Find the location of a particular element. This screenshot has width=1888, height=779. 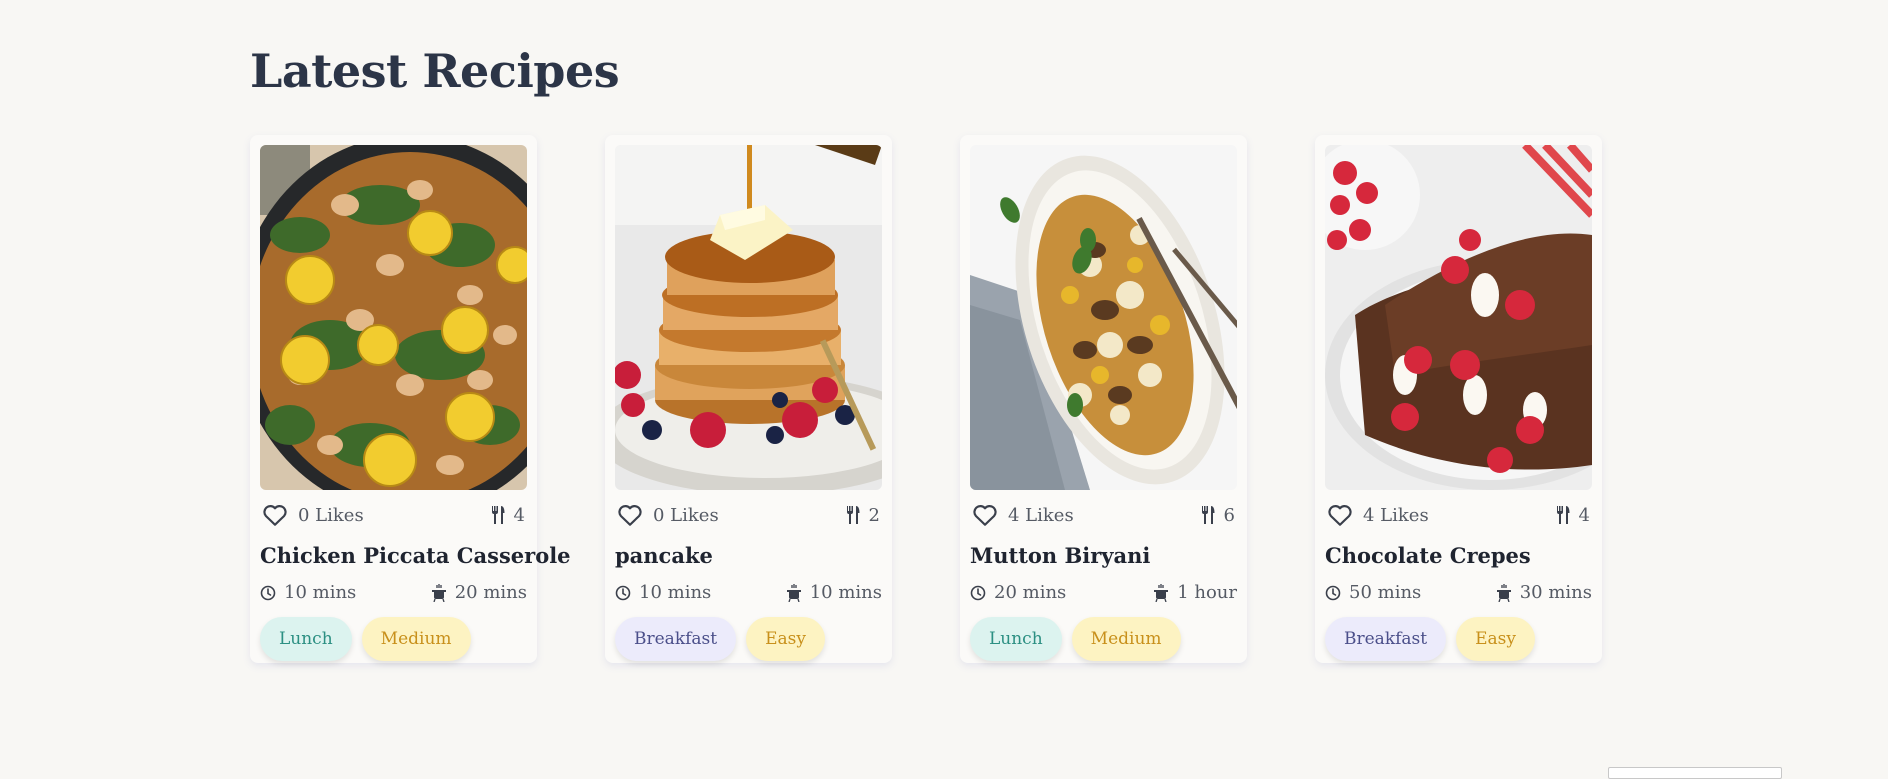

cook-time-value: 10 mins is located at coordinates (845, 592).